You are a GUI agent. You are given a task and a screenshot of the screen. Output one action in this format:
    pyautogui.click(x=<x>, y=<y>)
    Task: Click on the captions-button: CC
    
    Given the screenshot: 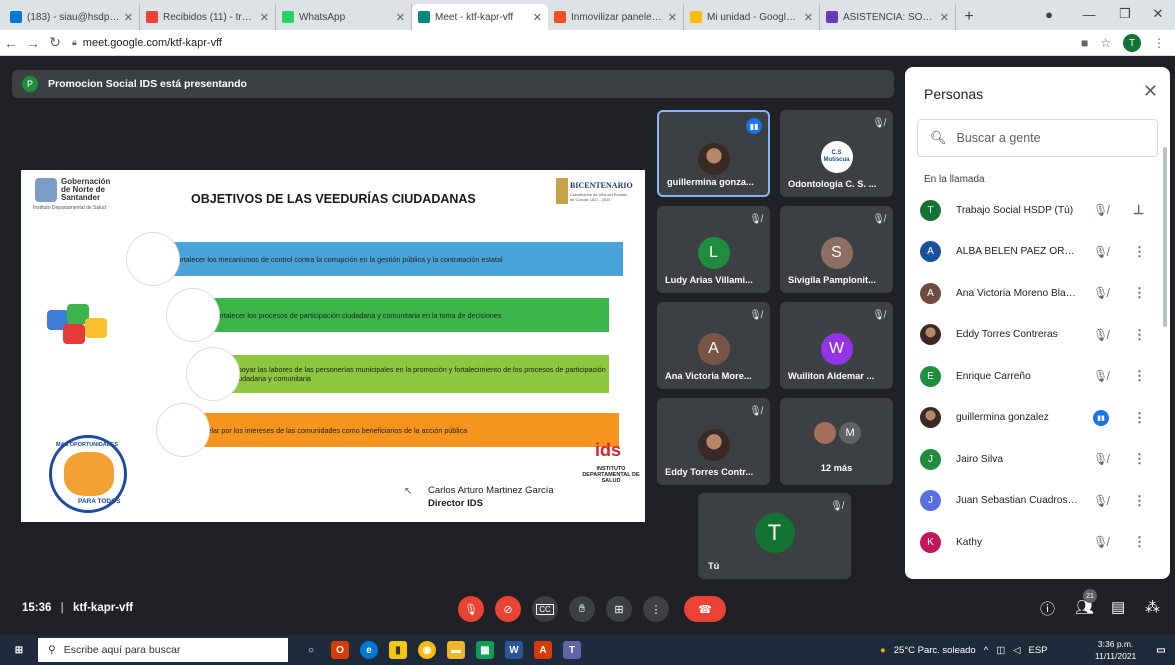 What is the action you would take?
    pyautogui.click(x=545, y=609)
    